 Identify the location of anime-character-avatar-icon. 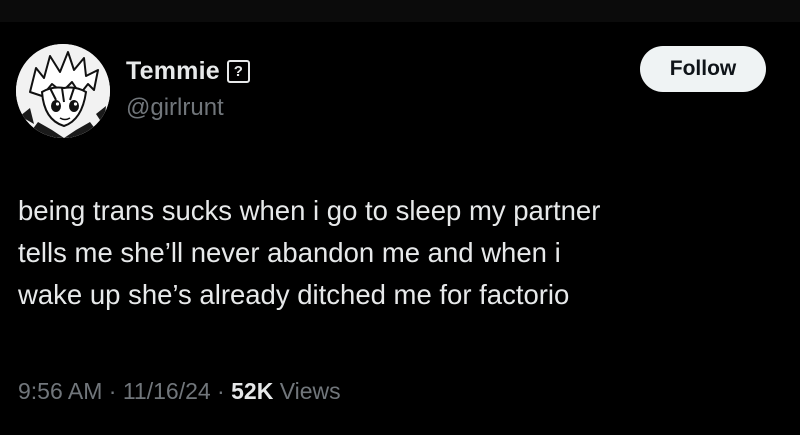
(63, 91).